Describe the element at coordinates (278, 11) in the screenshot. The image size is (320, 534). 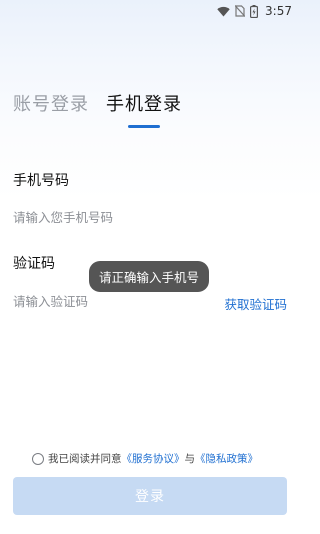
I see `status-time: 3:57` at that location.